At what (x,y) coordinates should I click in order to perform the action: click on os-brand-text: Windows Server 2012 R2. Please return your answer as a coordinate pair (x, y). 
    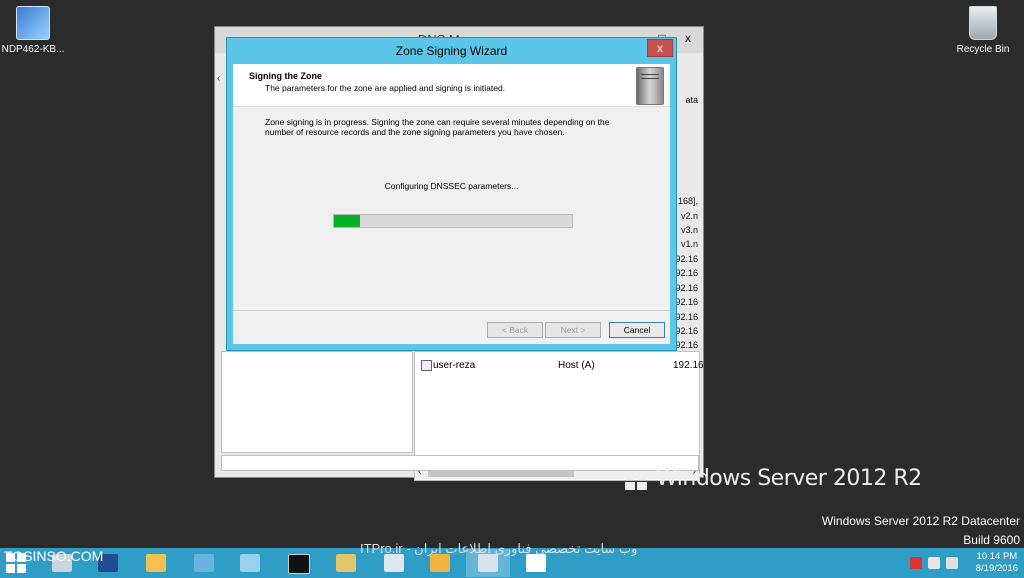
    Looking at the image, I should click on (789, 478).